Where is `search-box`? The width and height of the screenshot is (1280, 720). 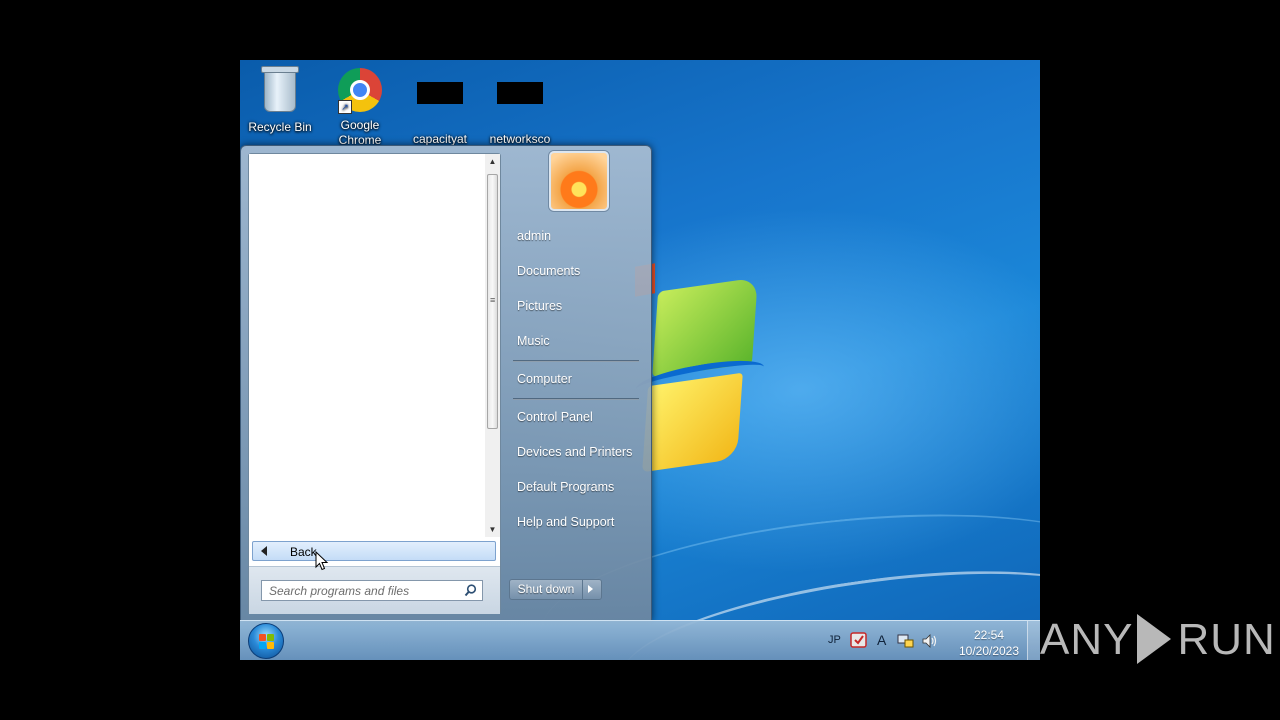 search-box is located at coordinates (372, 590).